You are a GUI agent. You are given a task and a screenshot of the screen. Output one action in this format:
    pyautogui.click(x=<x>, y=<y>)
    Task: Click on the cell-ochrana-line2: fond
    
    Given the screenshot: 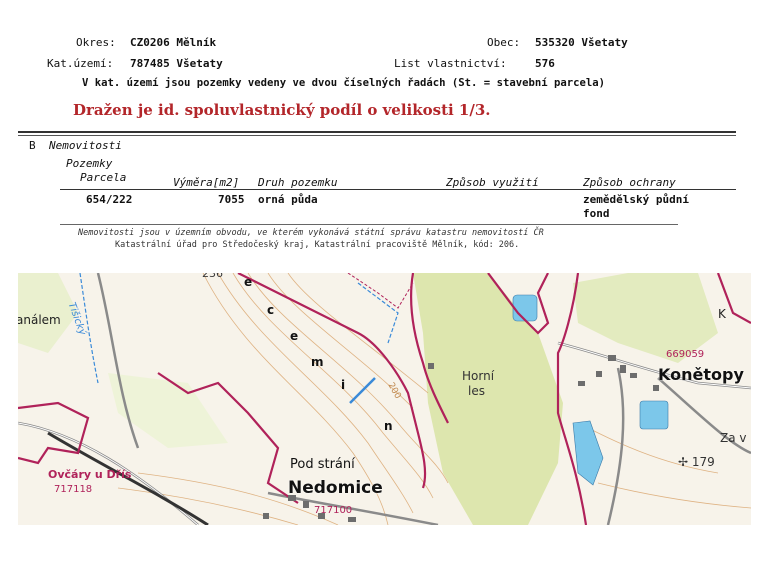 What is the action you would take?
    pyautogui.click(x=596, y=213)
    